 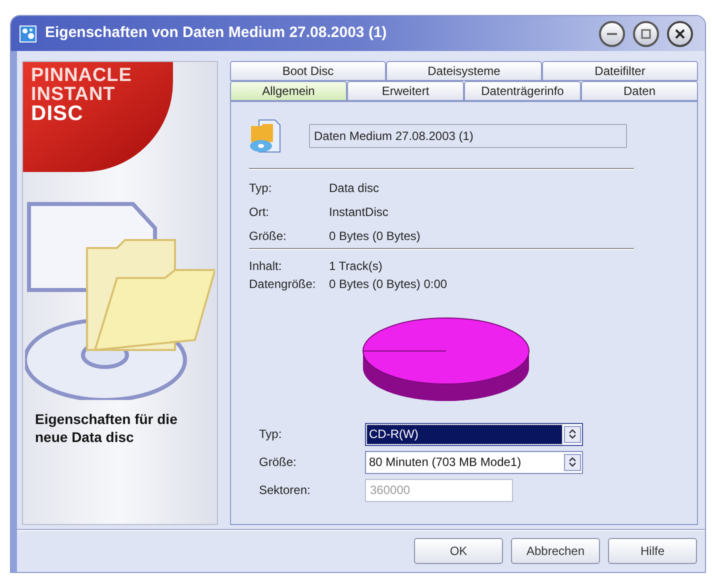 What do you see at coordinates (639, 91) in the screenshot?
I see `tab: Daten` at bounding box center [639, 91].